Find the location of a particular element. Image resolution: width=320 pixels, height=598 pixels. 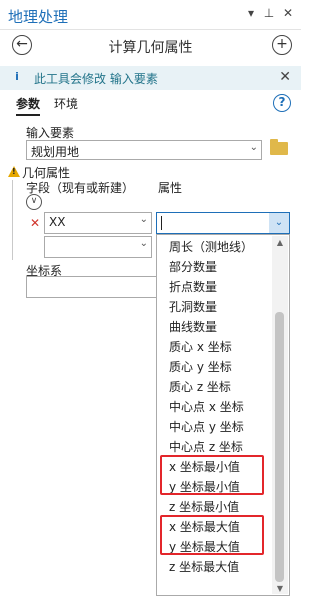

option-inside-x: 中心点 x 坐标 is located at coordinates (206, 406).